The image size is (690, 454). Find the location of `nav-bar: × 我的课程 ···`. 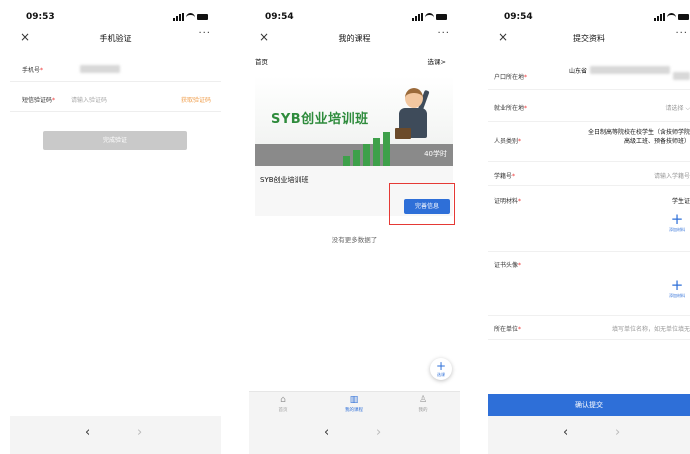

nav-bar: × 我的课程 ··· is located at coordinates (354, 39).